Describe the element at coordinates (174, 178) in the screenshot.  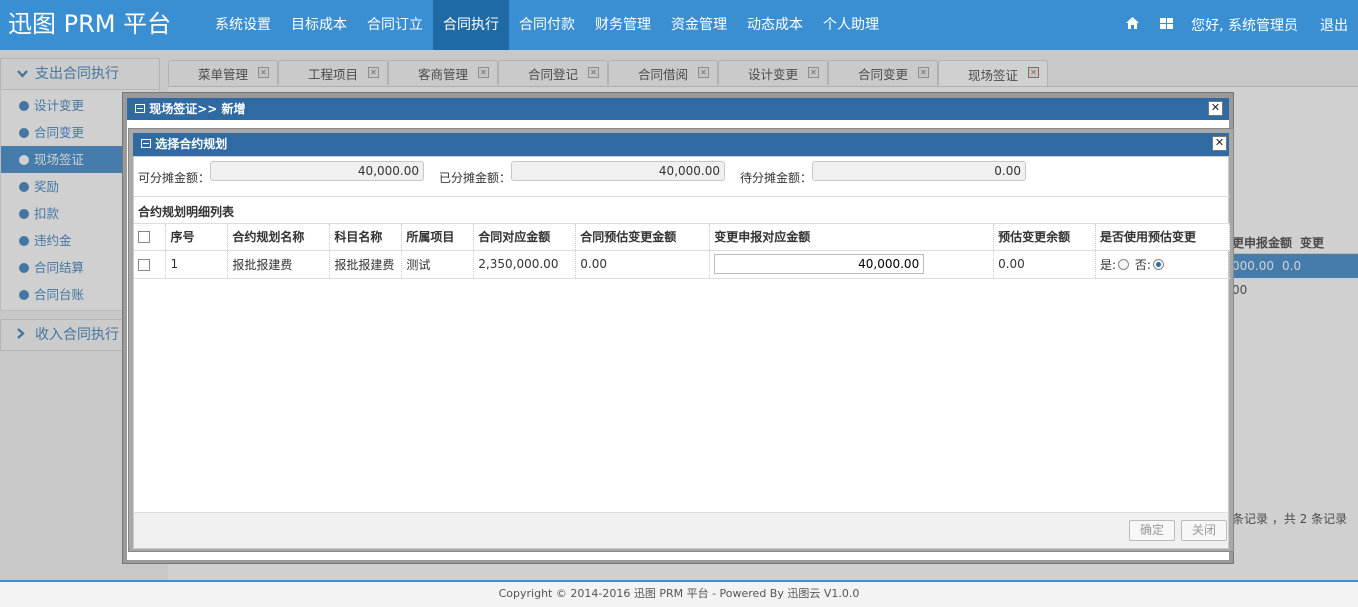
I see `available-amount-label: 可分摊金额：` at that location.